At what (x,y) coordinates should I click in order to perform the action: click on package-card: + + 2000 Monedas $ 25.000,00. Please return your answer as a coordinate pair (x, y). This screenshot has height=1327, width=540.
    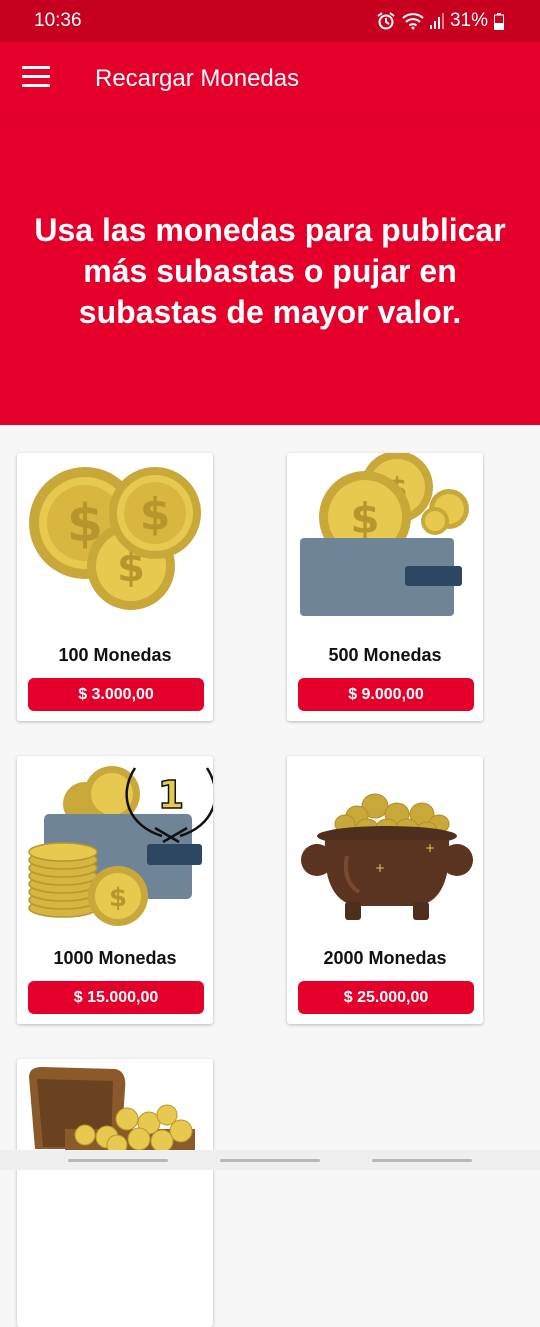
    Looking at the image, I should click on (385, 890).